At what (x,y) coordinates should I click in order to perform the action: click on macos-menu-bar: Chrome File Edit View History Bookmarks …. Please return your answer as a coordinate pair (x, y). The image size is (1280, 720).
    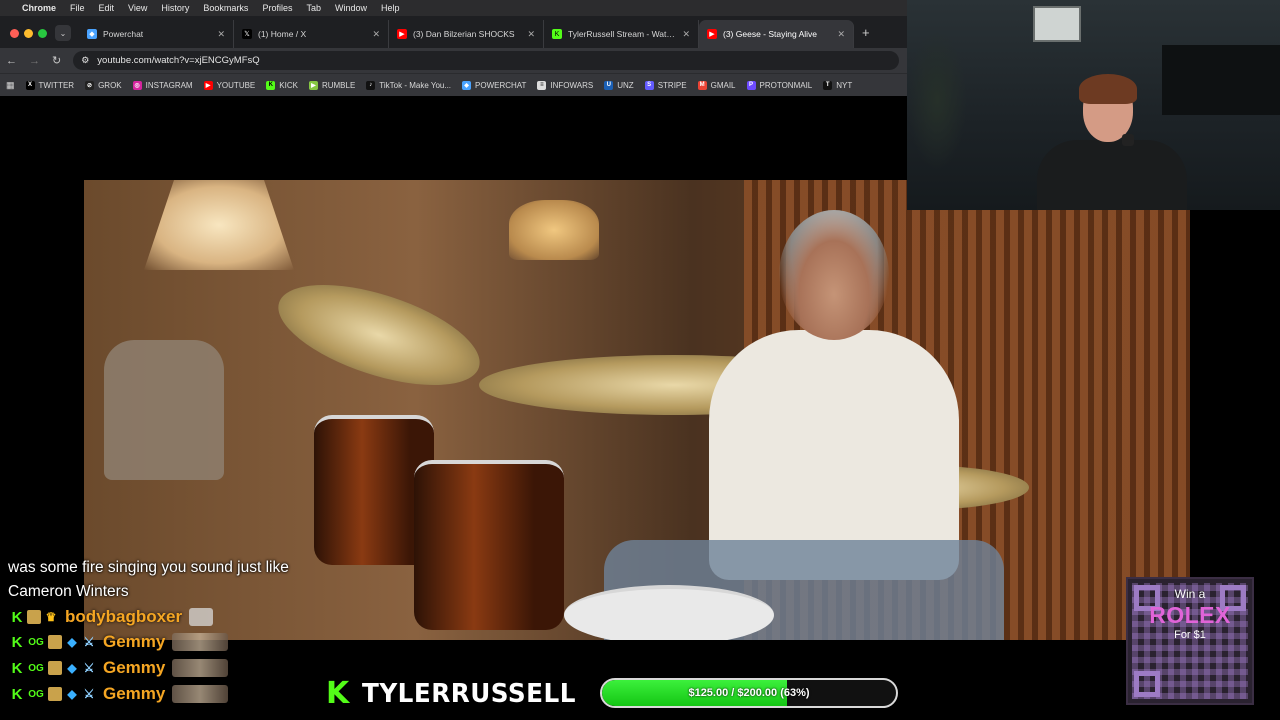
    Looking at the image, I should click on (453, 8).